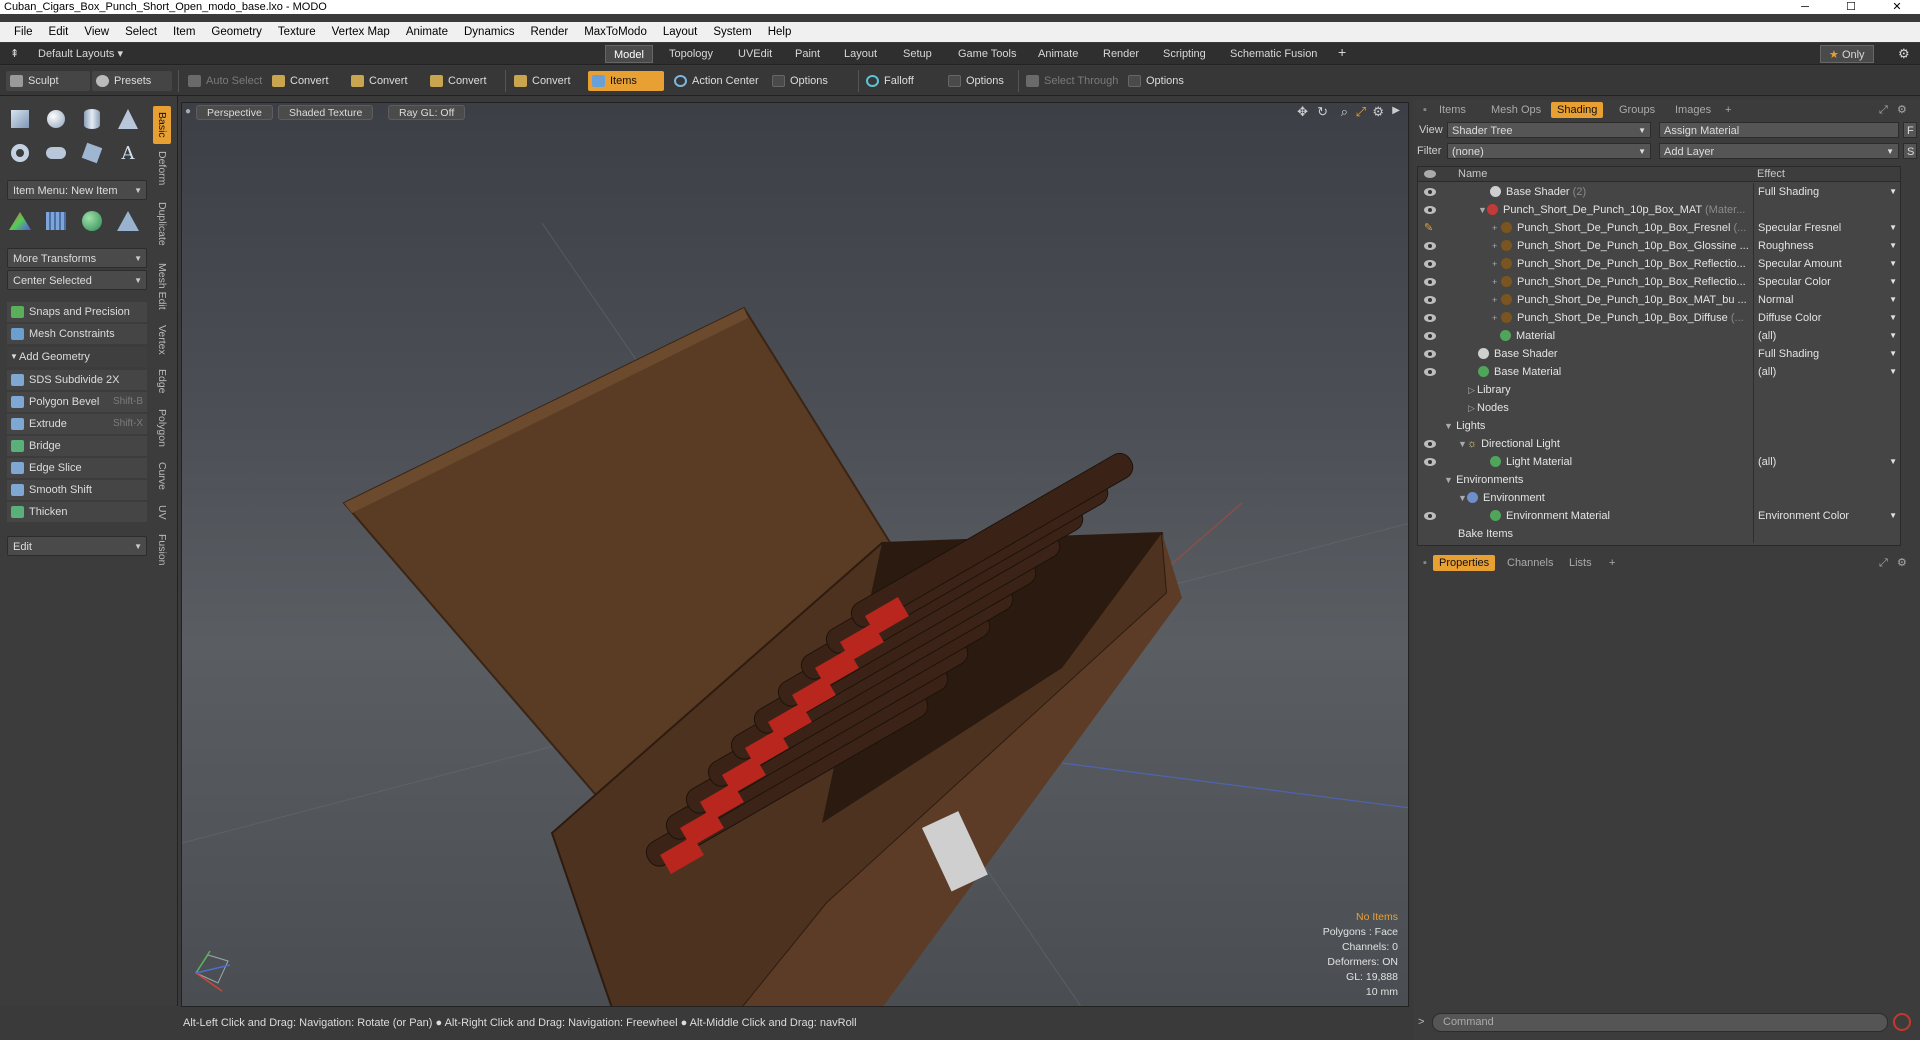 The width and height of the screenshot is (1920, 1040). I want to click on tree-row-lights: ▼ Lights, so click(1659, 426).